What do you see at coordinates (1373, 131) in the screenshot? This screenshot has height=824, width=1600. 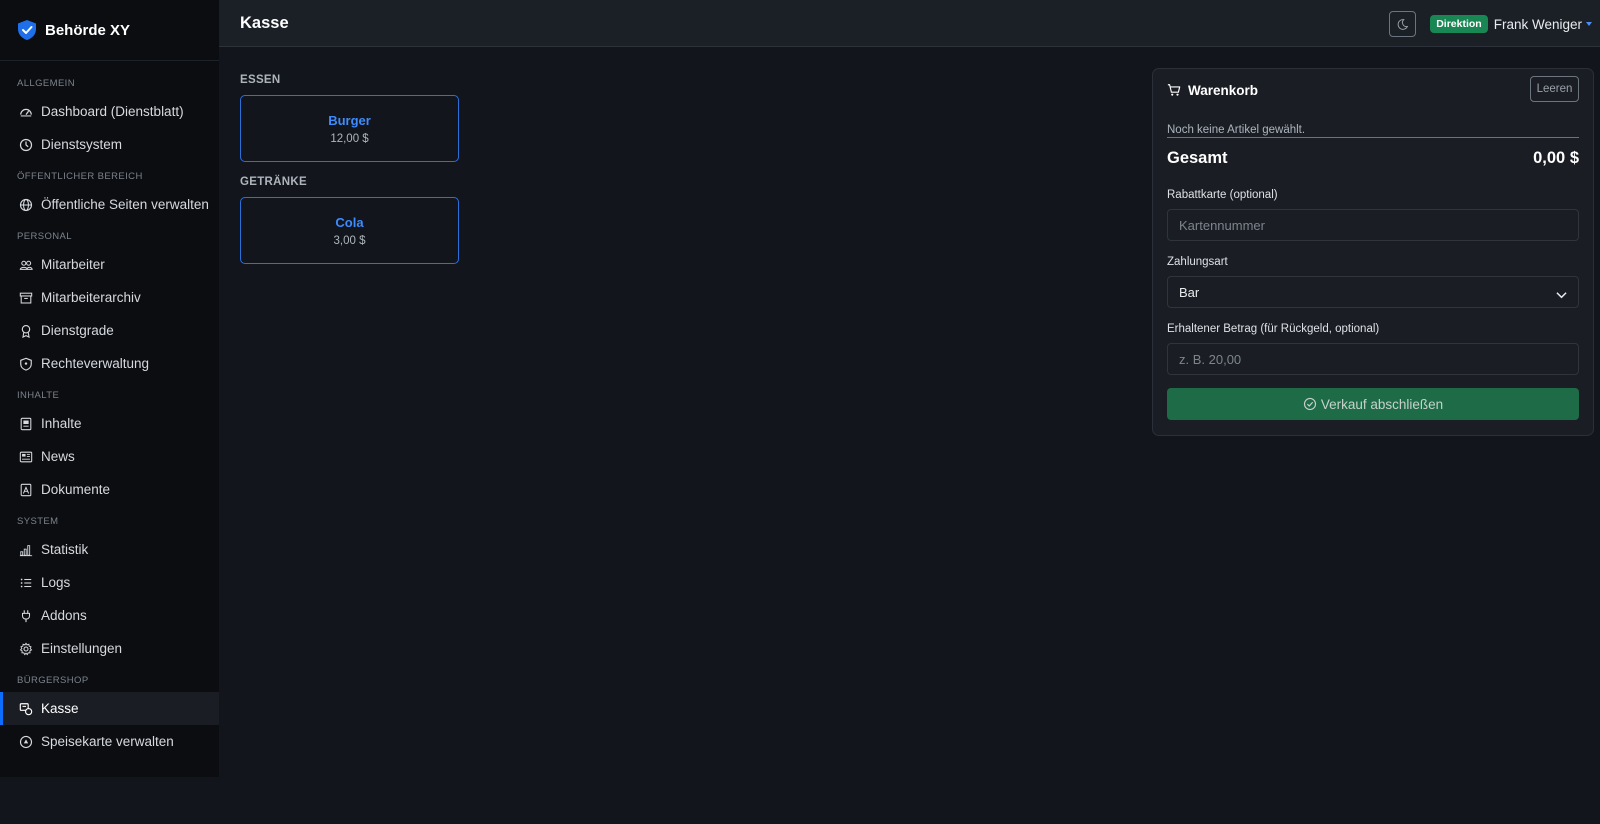 I see `cart-empty-note: Noch keine Artikel gewählt.` at bounding box center [1373, 131].